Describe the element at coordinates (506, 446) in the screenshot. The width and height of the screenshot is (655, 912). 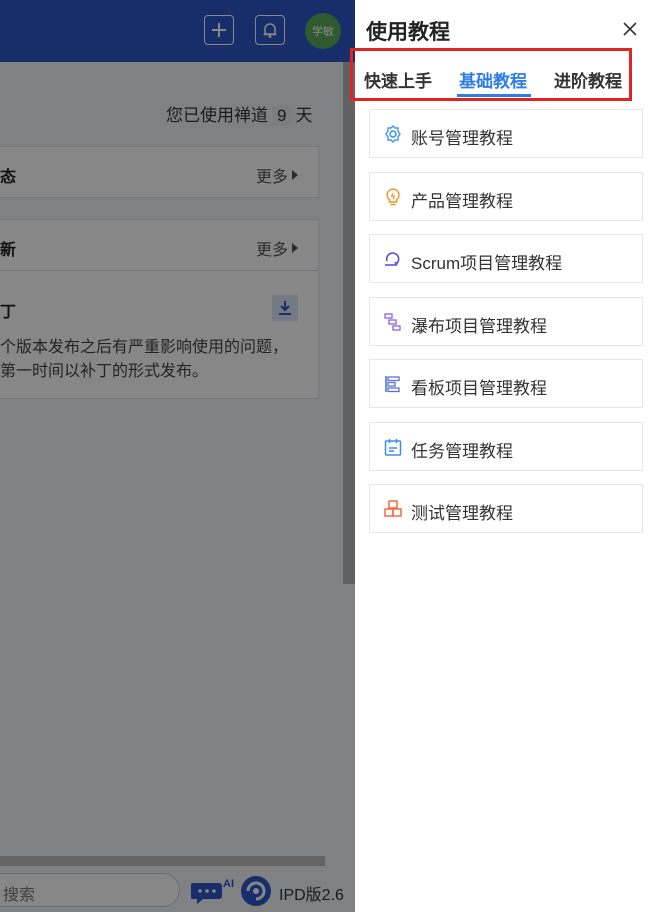
I see `tutorial-item-task: 任务管理教程` at that location.